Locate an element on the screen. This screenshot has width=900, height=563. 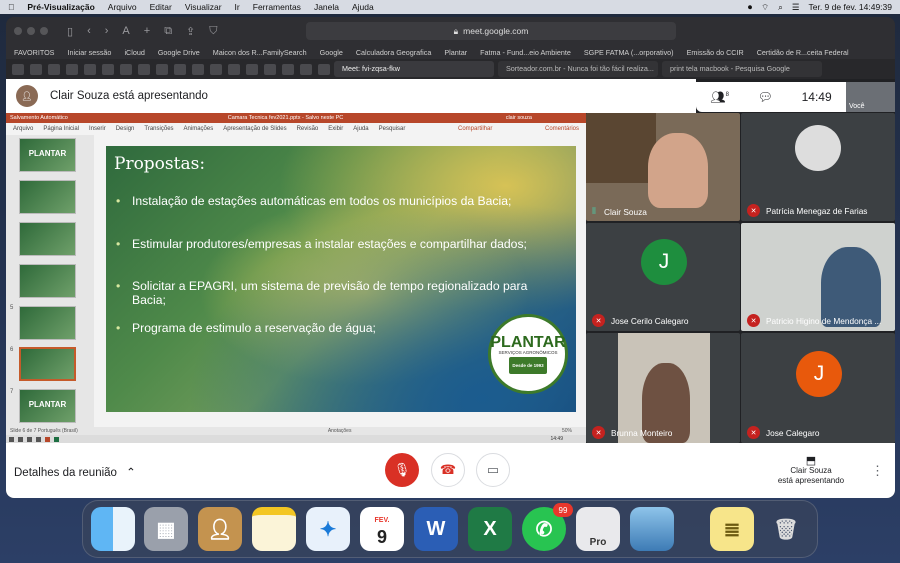
participant-tile: ✕ Brunna Monteiro is located at coordinates (663, 388).